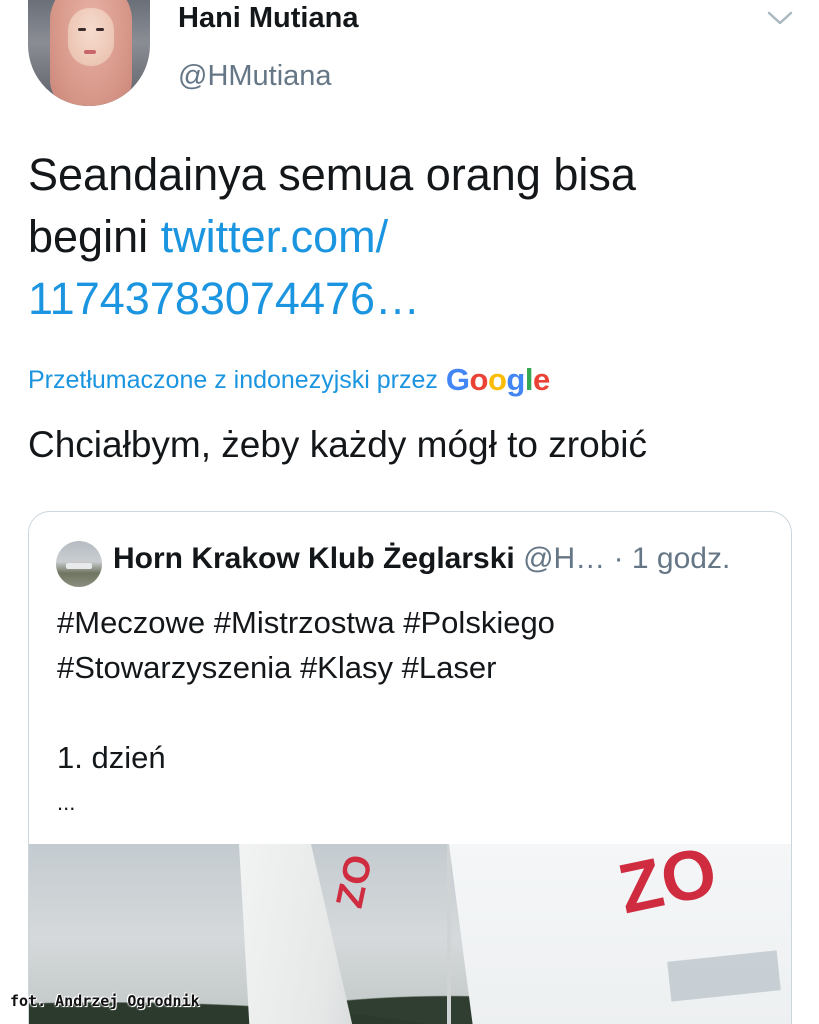  I want to click on google-logo: Google, so click(497, 379).